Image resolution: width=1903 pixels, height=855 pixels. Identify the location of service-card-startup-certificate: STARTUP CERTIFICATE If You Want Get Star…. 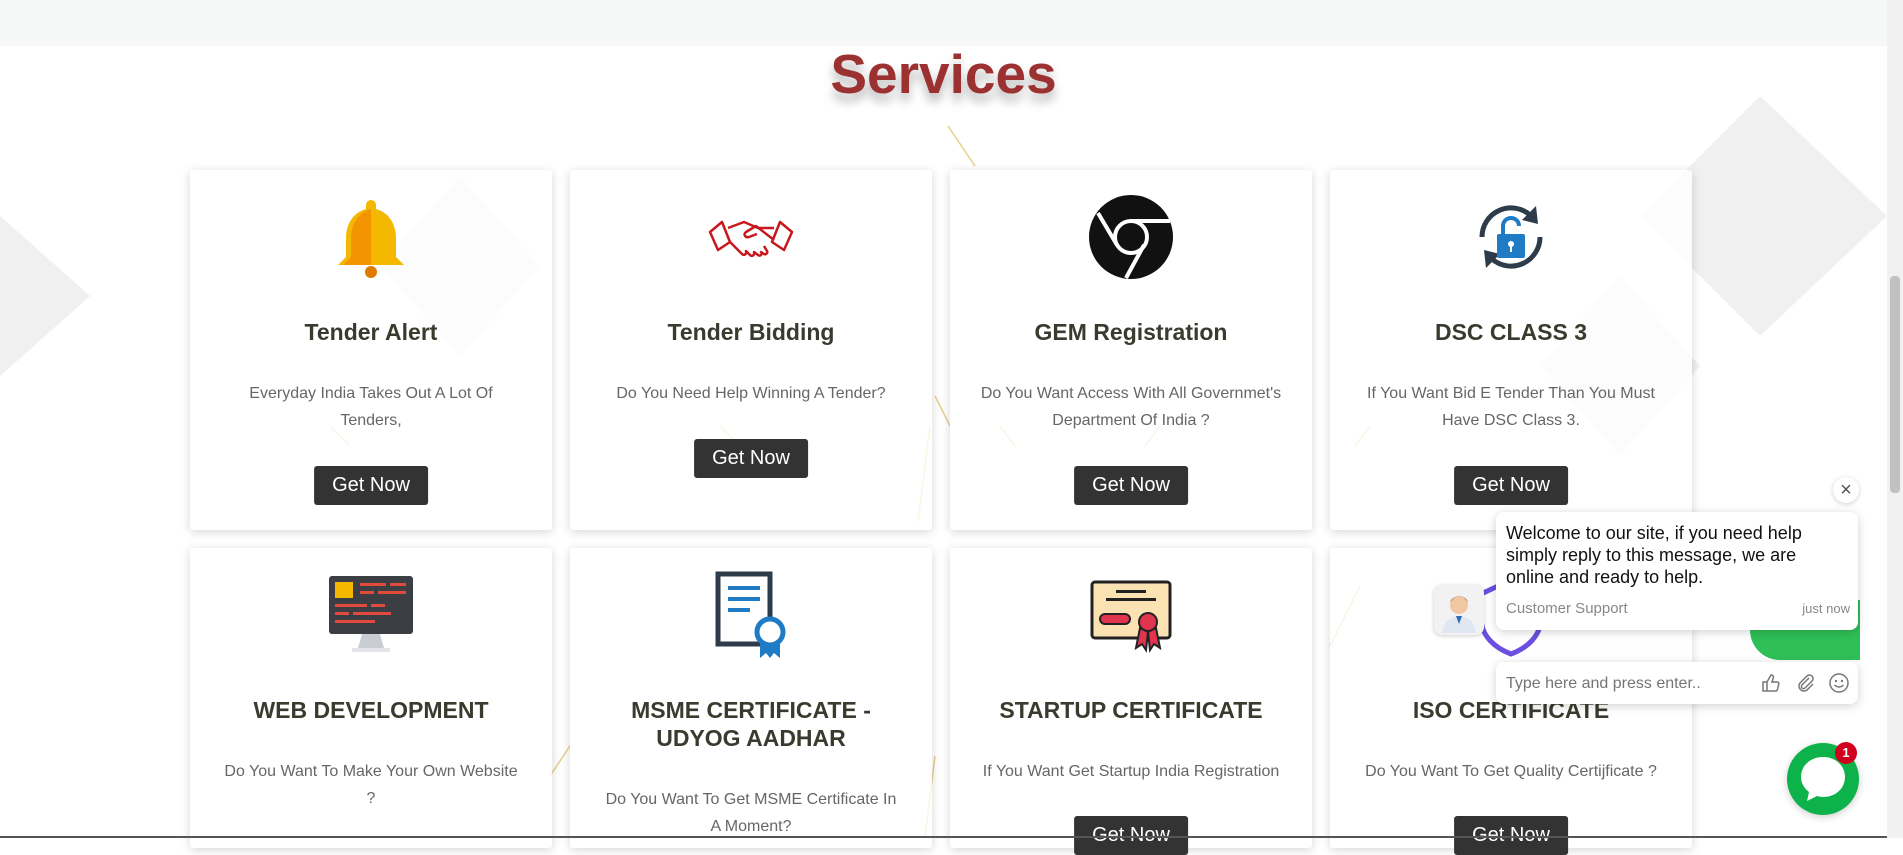
(1131, 701).